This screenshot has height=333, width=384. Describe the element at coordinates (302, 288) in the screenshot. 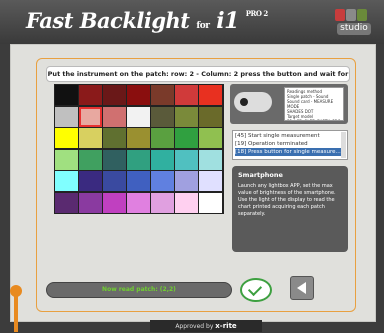

I see `back-button` at that location.